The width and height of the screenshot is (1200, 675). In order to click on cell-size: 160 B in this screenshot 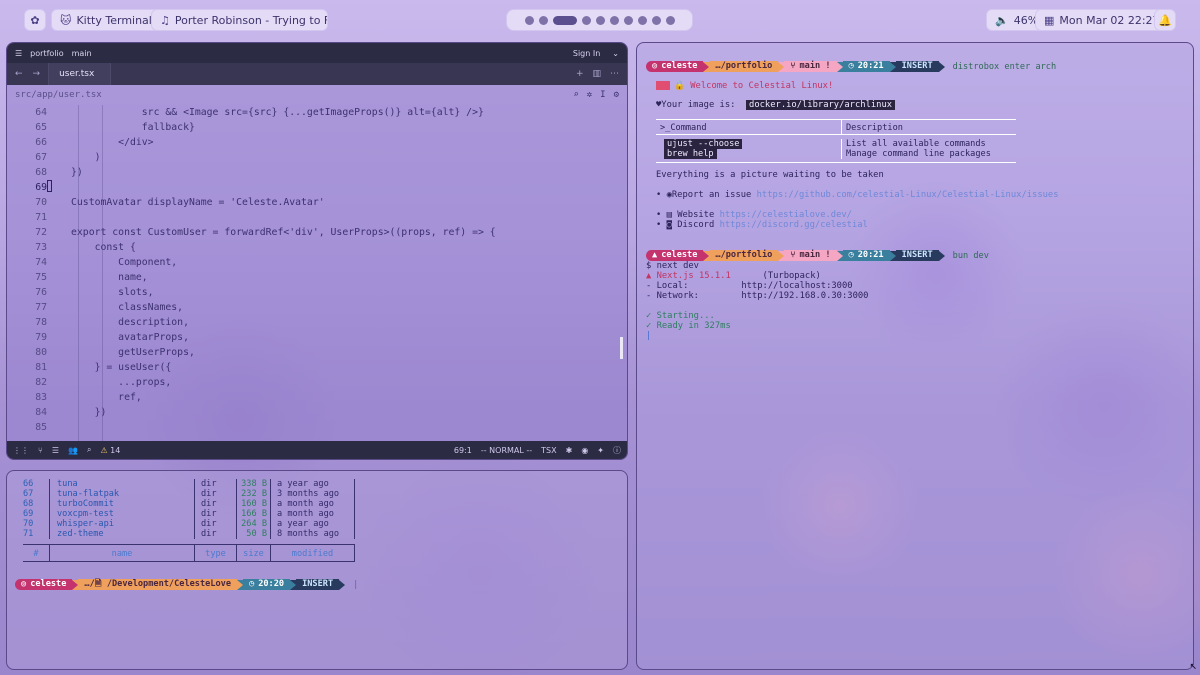, I will do `click(253, 504)`.